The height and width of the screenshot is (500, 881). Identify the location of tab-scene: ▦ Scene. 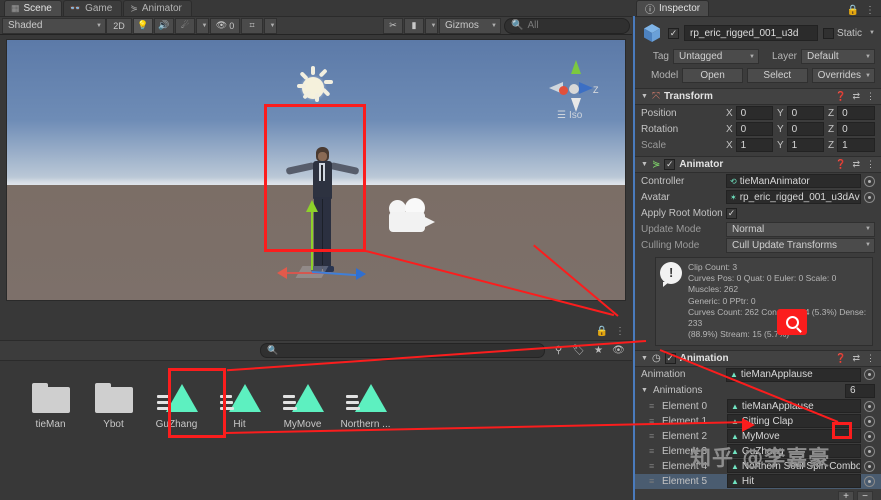
(33, 8).